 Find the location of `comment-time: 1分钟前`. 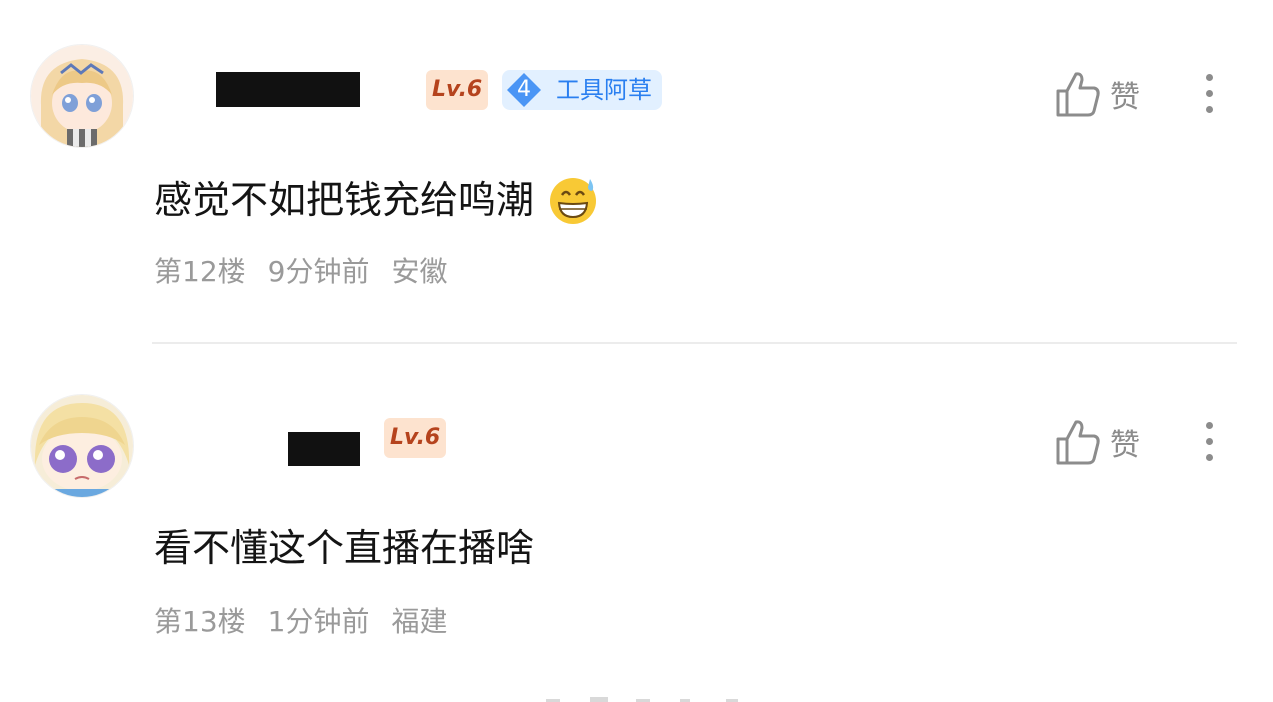

comment-time: 1分钟前 is located at coordinates (318, 621).